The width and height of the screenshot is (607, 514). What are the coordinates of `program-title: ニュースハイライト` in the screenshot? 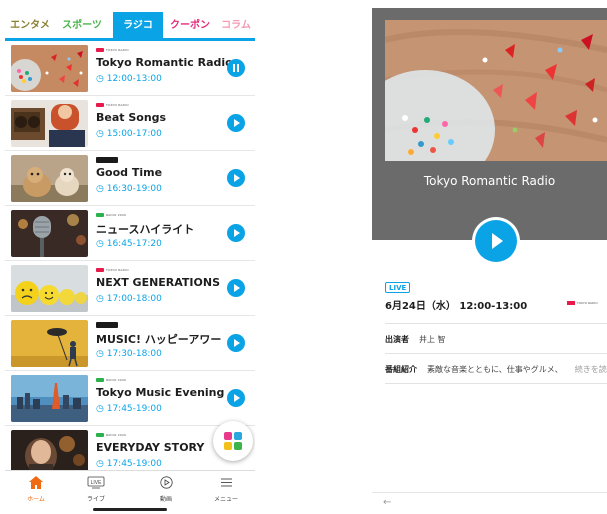 It's located at (145, 229).